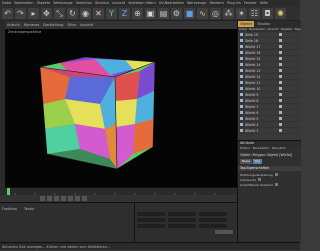  I want to click on z-axis-icon: Z, so click(124, 13).